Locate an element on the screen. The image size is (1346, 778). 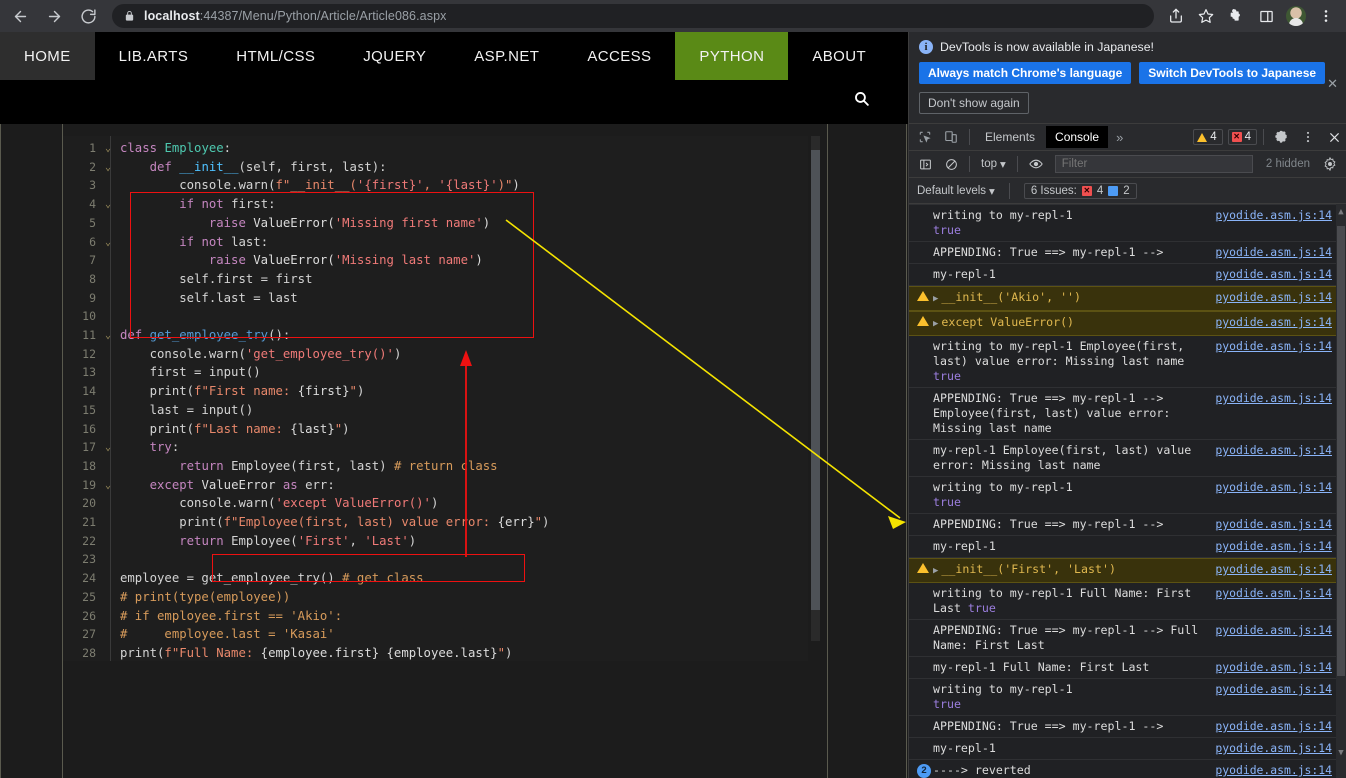
dont-show-again-button: Don't show again is located at coordinates (974, 103).